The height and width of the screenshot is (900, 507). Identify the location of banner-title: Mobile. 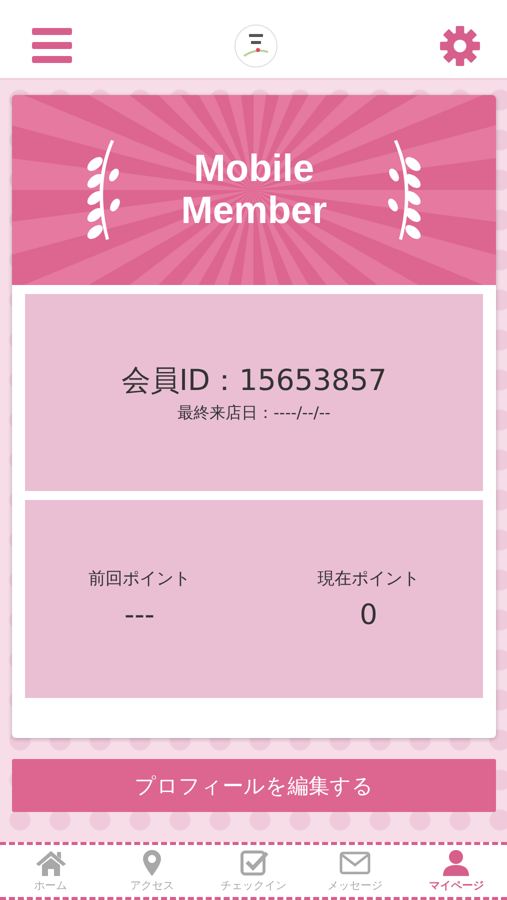
(254, 169).